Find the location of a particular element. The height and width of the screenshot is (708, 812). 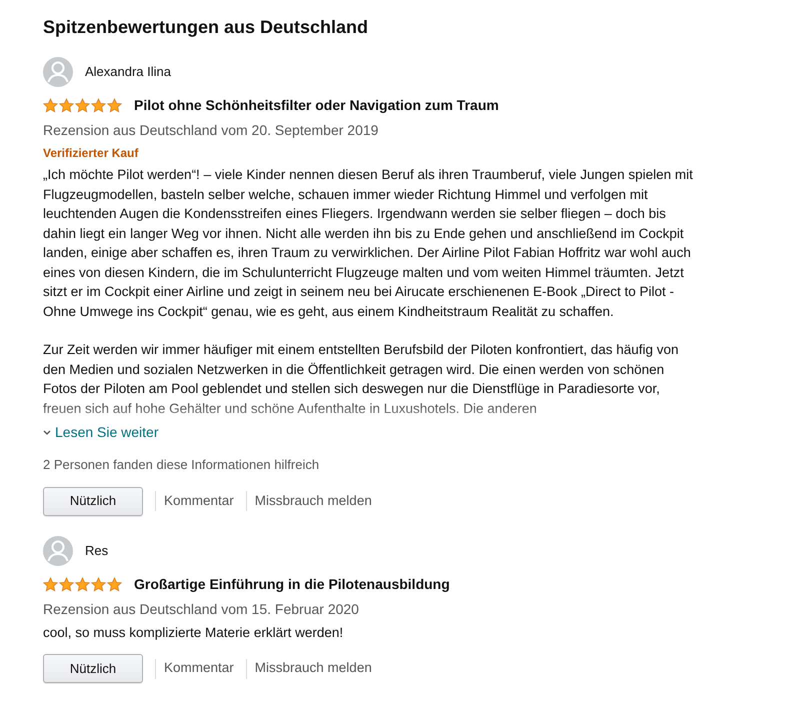

review-text: cool, so muss komplizierte Materie erklärt werden! is located at coordinates (193, 633).